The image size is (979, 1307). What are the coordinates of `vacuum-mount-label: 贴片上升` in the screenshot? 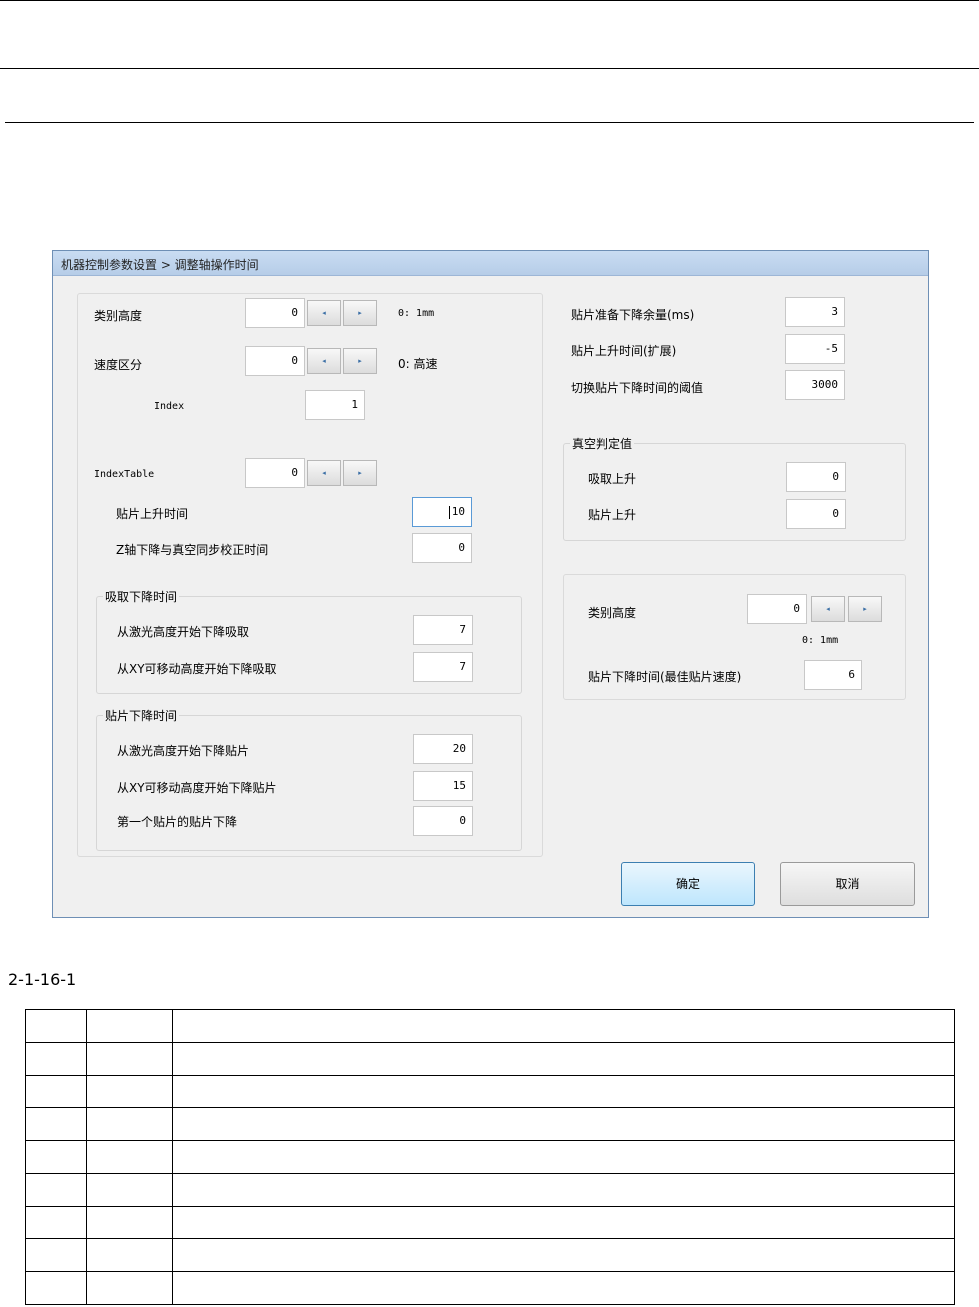 It's located at (612, 515).